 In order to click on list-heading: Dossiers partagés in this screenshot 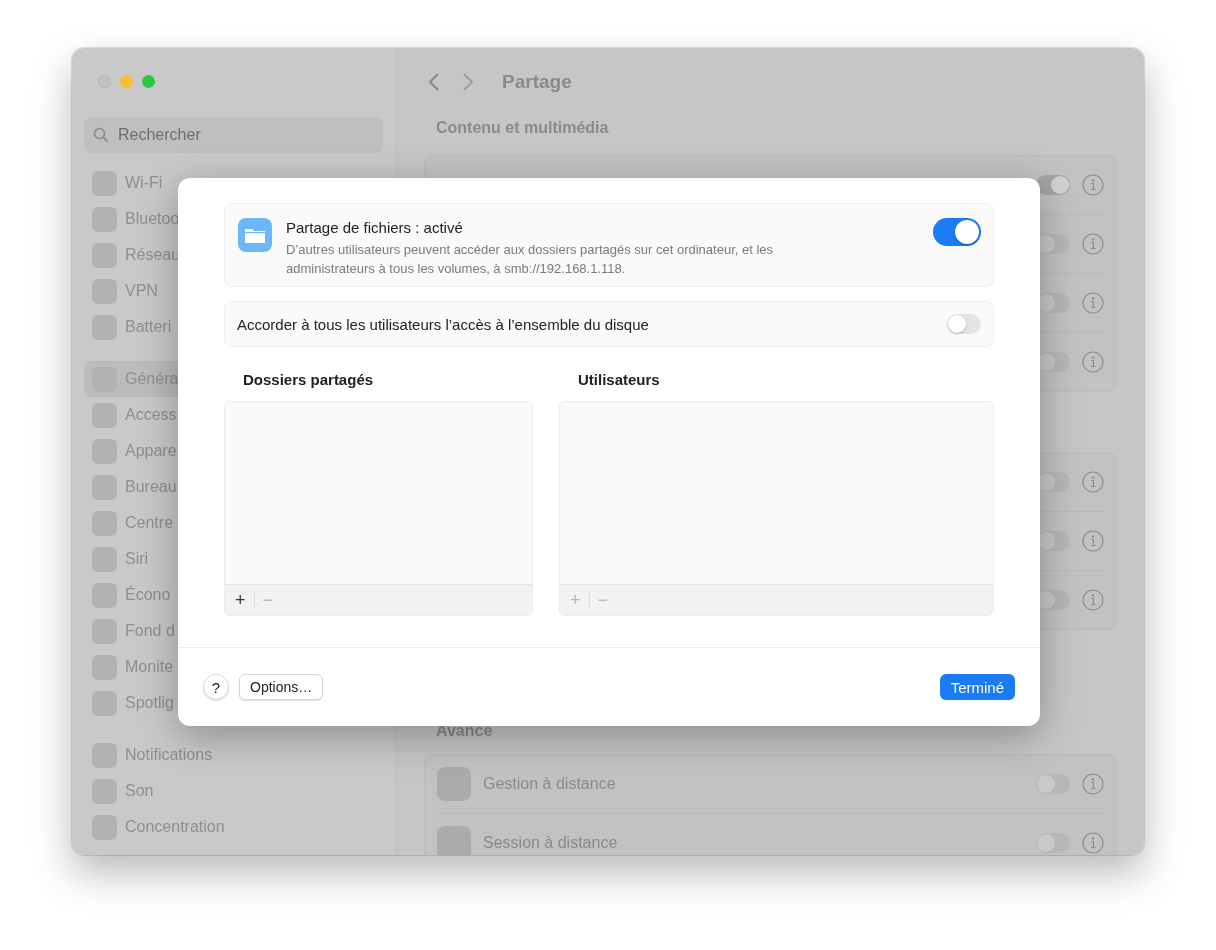, I will do `click(308, 380)`.